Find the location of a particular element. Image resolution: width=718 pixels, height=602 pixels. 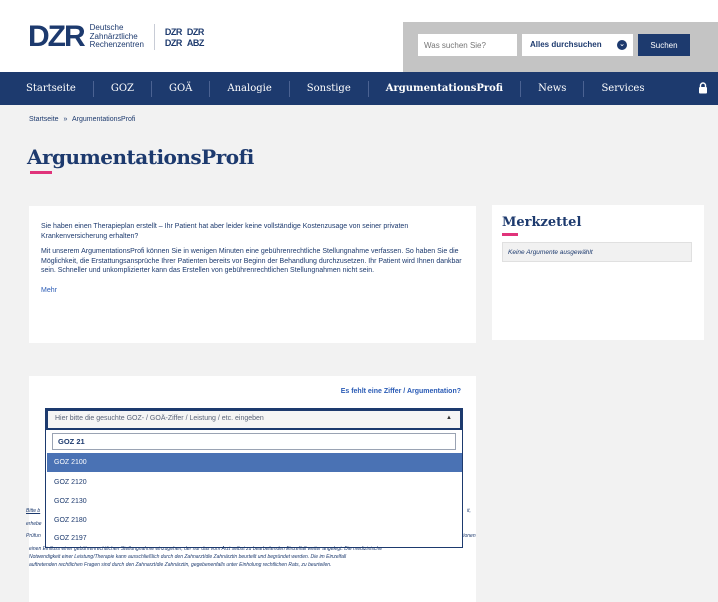

nav-item-services: Services is located at coordinates (622, 88).